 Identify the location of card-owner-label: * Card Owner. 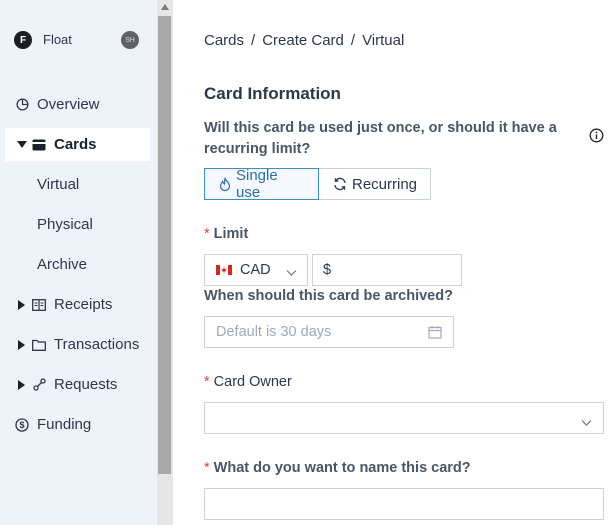
(248, 382).